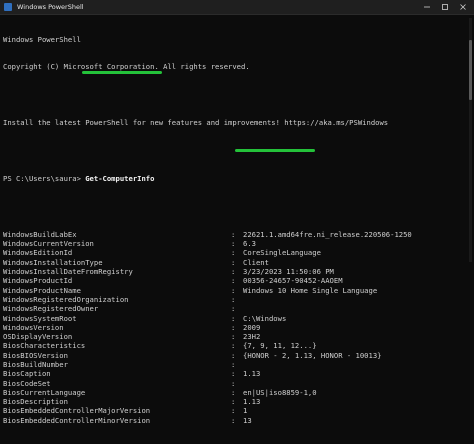  Describe the element at coordinates (27, 374) in the screenshot. I see `property-name: BiosCaption` at that location.